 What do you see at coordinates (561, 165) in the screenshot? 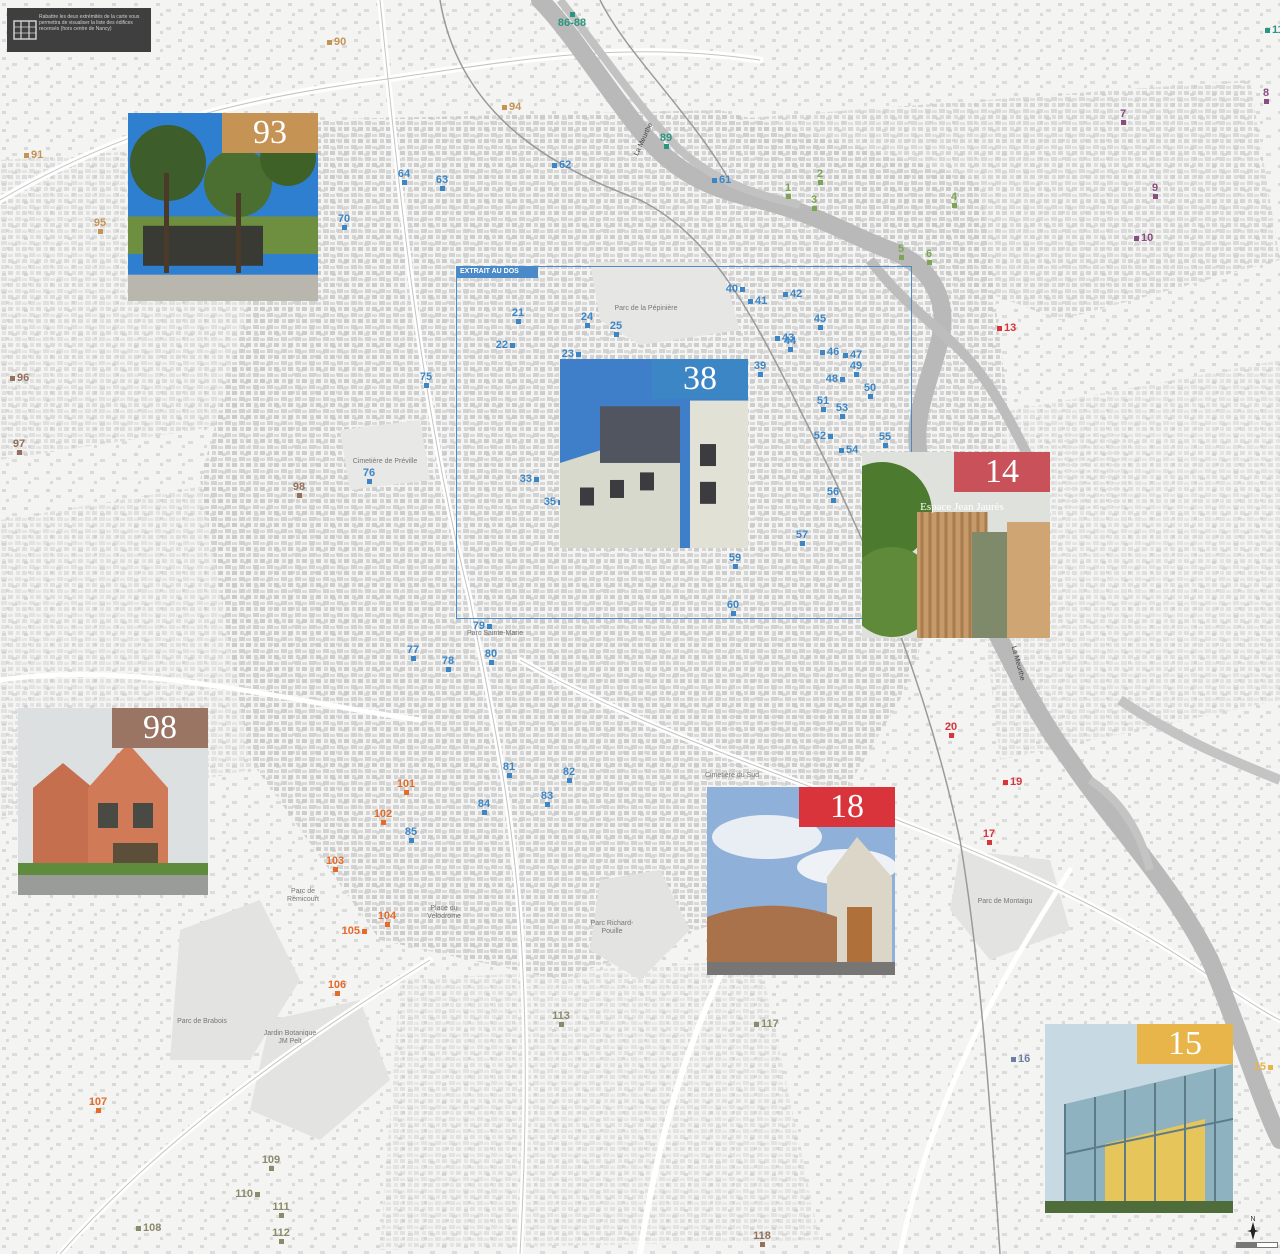
I see `map-marker: 62` at bounding box center [561, 165].